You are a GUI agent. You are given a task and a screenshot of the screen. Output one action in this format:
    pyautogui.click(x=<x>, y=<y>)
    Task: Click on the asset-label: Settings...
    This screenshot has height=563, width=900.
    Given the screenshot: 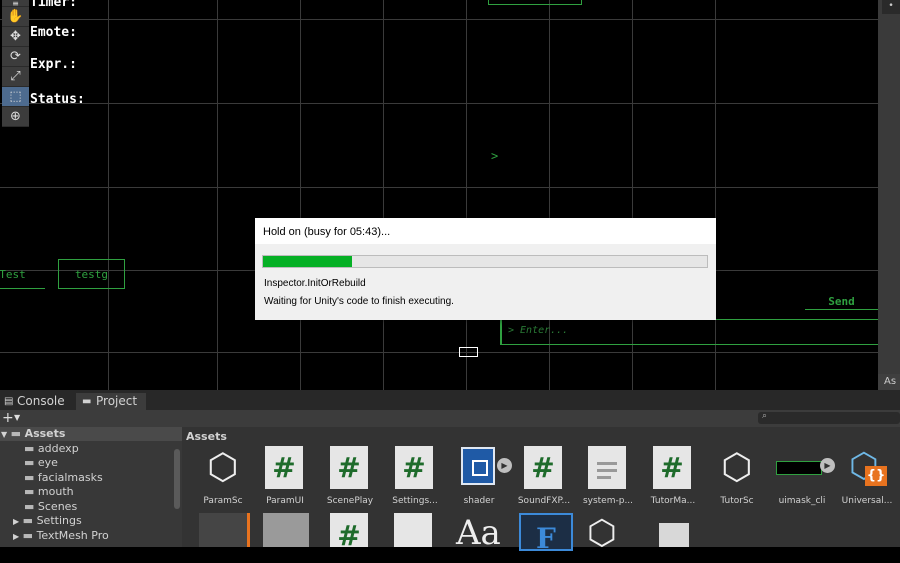 What is the action you would take?
    pyautogui.click(x=415, y=501)
    